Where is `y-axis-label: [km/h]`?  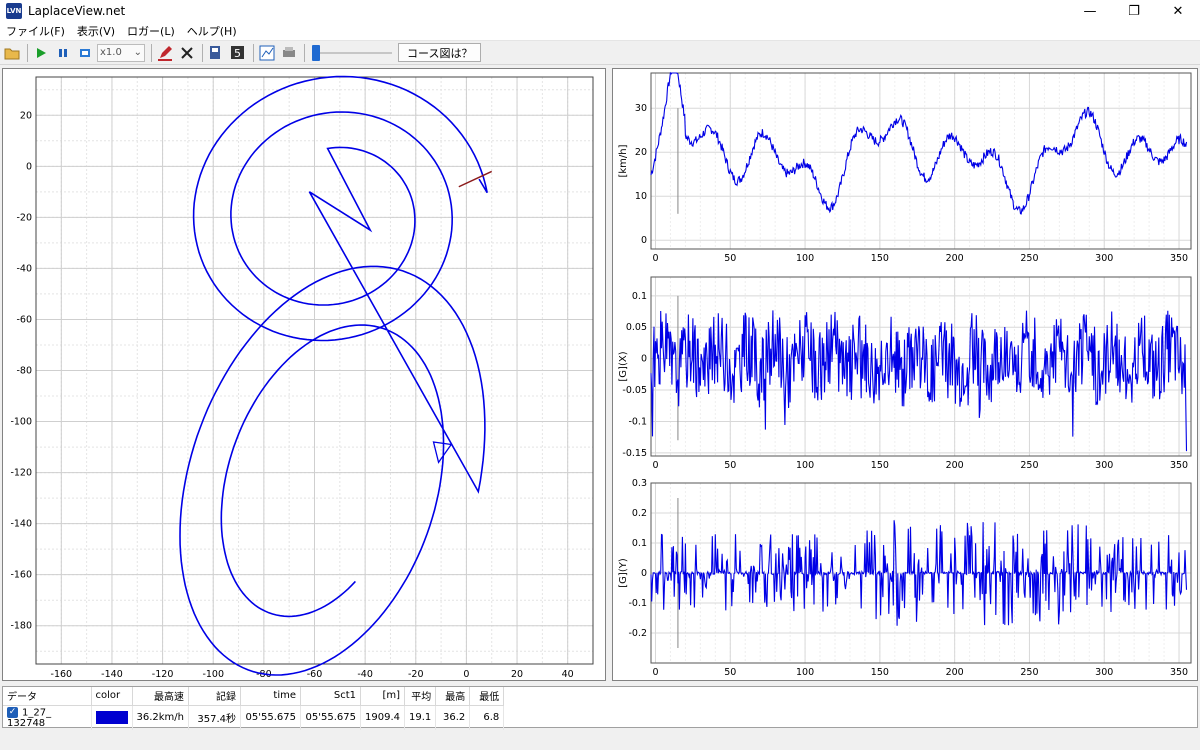 y-axis-label: [km/h] is located at coordinates (623, 160).